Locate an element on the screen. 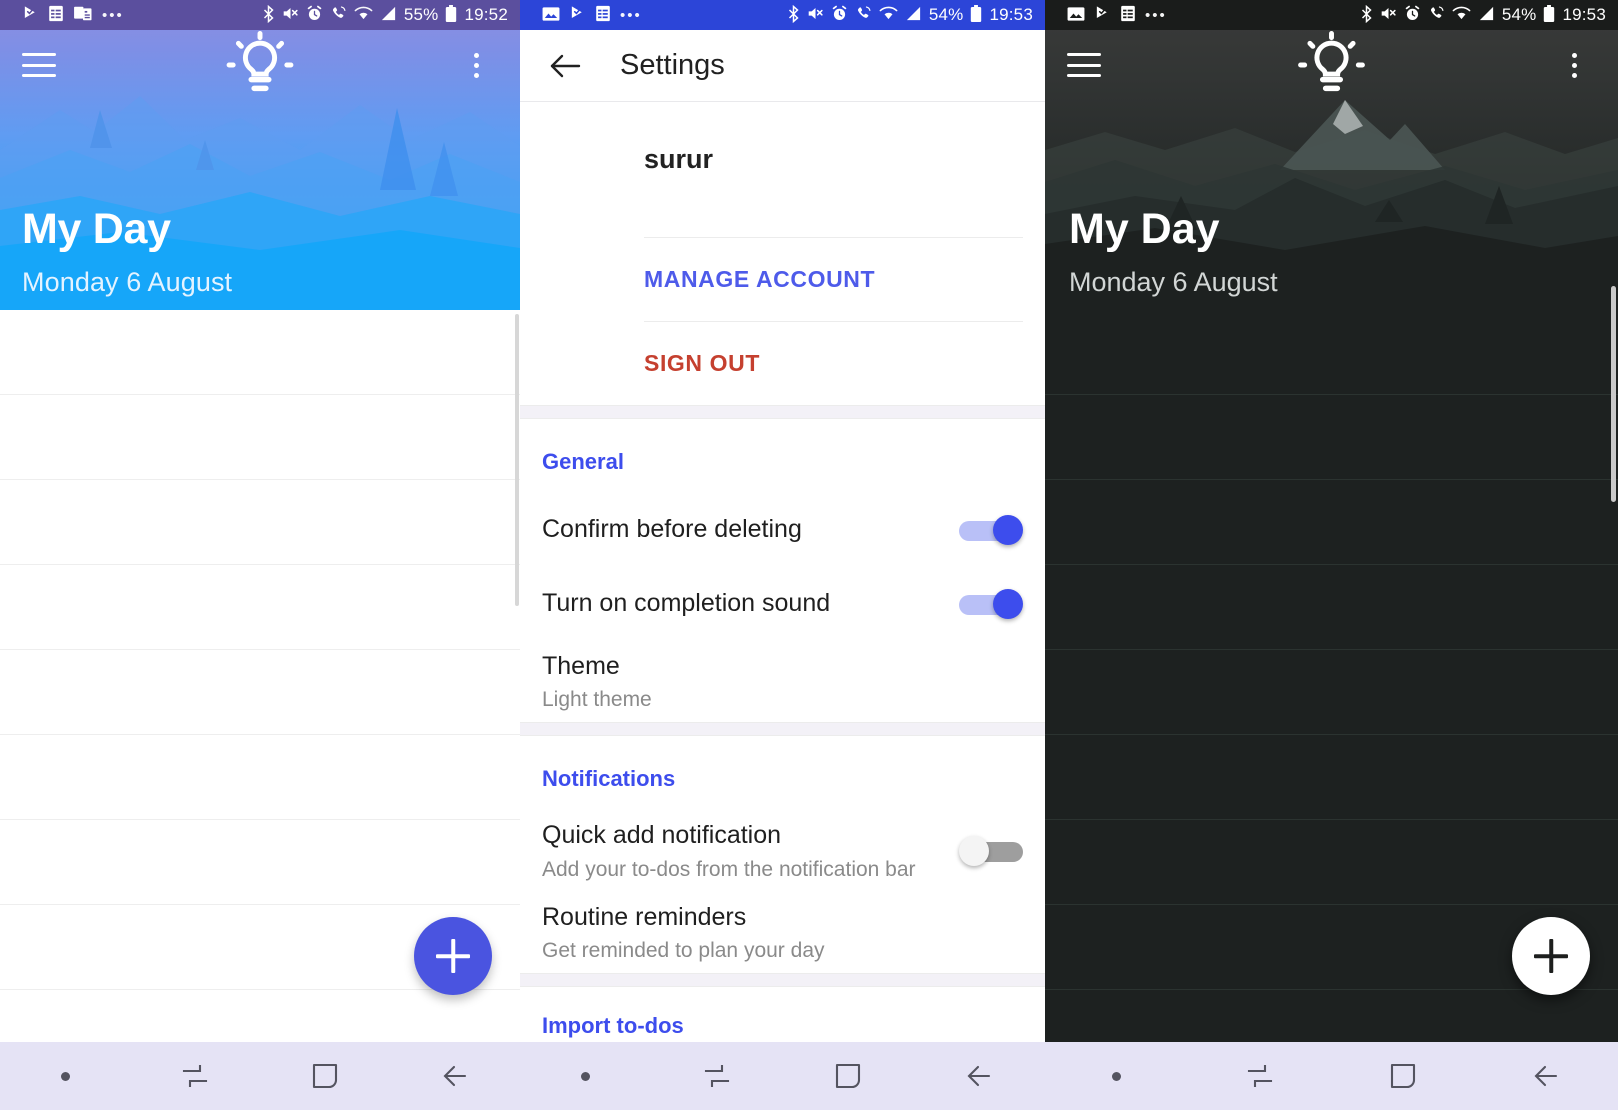 The height and width of the screenshot is (1110, 1618). battery-percent: 55% is located at coordinates (421, 14).